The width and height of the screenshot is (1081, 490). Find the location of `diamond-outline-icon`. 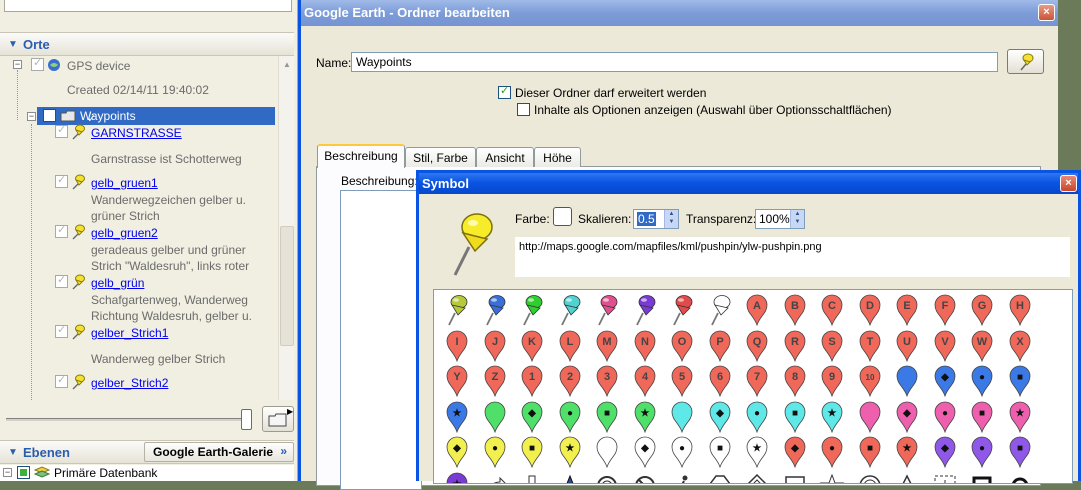

diamond-outline-icon is located at coordinates (757, 476).